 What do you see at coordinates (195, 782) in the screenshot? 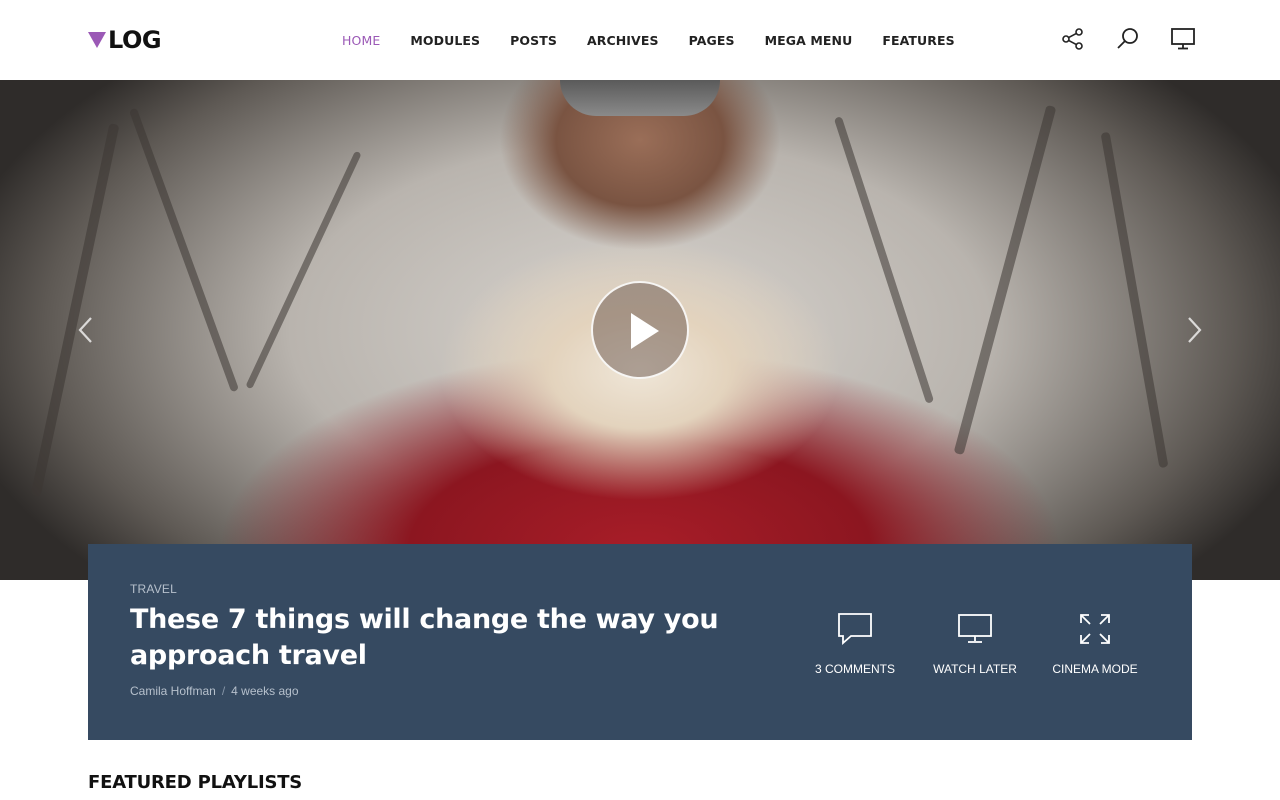
I see `featured-playlists-heading: FEATURED PLAYLISTS` at bounding box center [195, 782].